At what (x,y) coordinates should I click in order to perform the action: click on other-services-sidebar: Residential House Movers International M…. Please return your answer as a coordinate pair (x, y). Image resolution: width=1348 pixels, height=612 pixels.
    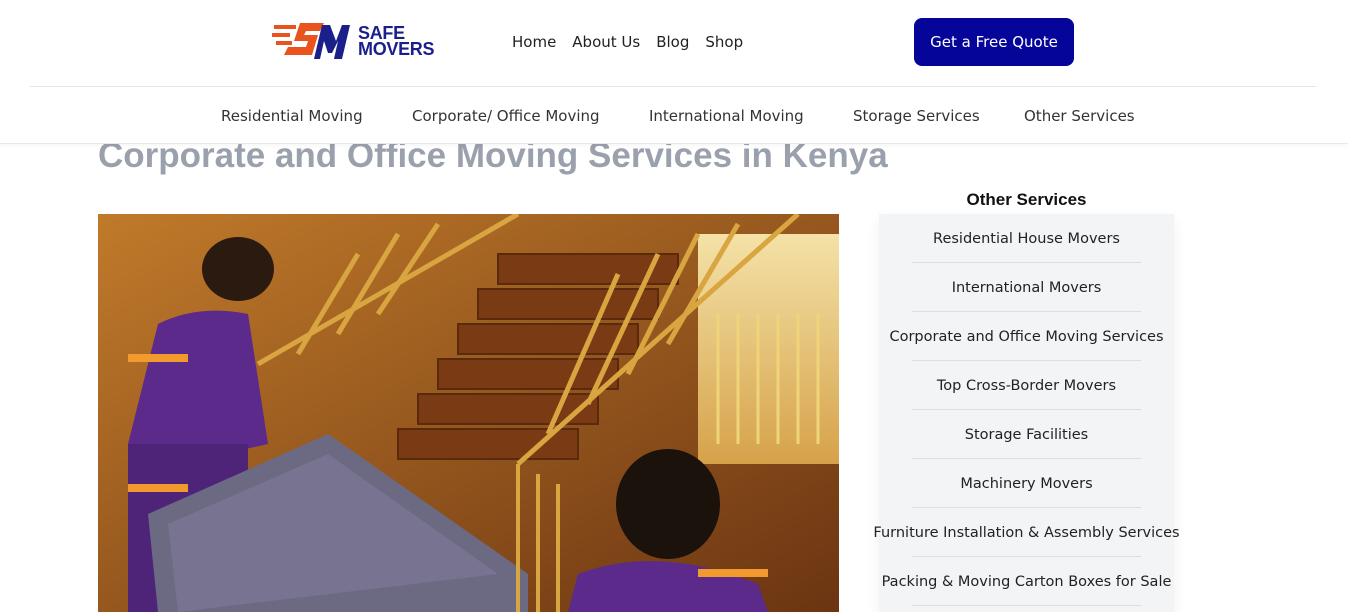
    Looking at the image, I should click on (1026, 413).